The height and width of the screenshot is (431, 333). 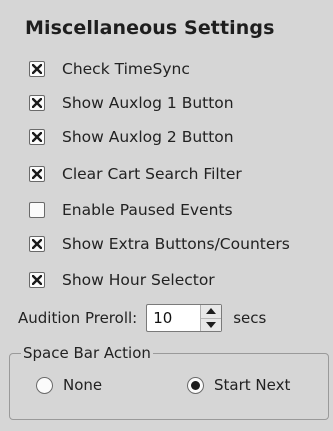 What do you see at coordinates (252, 385) in the screenshot?
I see `radio-label: Start Next` at bounding box center [252, 385].